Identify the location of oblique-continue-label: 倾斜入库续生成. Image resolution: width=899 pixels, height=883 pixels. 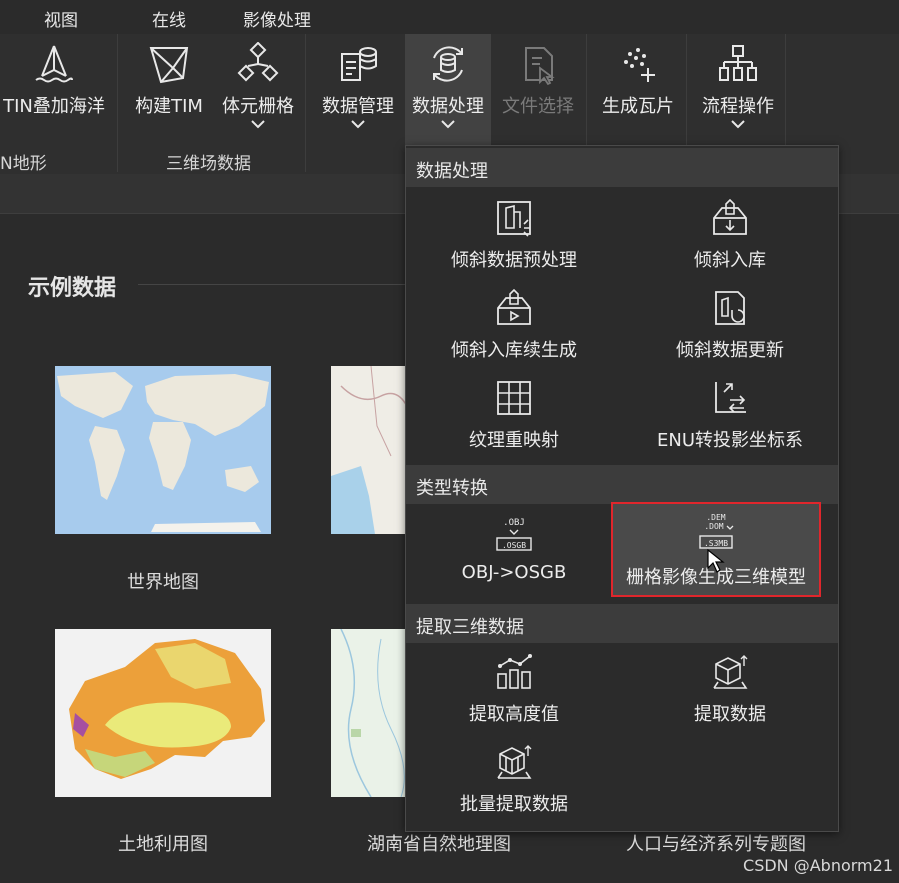
(514, 350).